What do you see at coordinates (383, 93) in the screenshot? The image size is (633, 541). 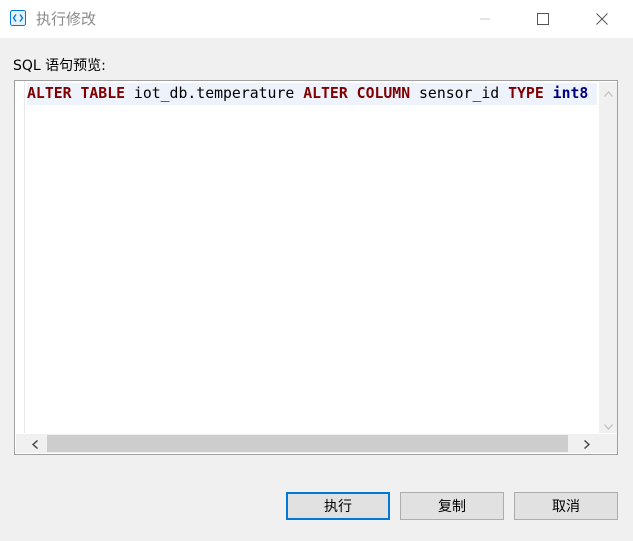 I see `keyword-token: COLUMN` at bounding box center [383, 93].